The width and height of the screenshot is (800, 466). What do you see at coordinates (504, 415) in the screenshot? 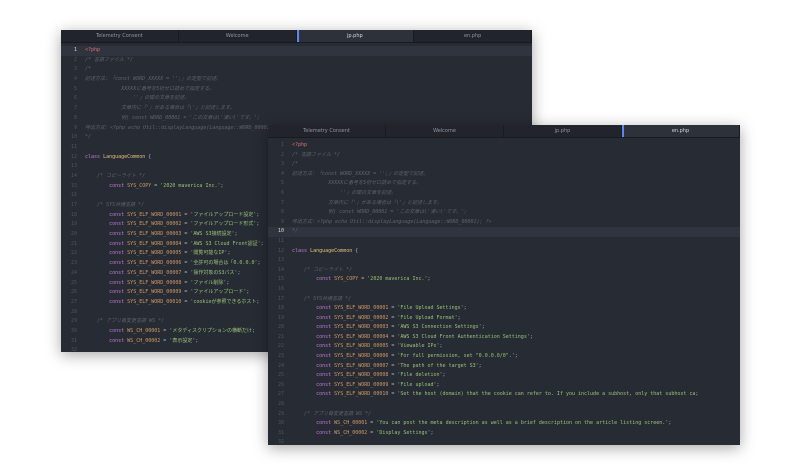
I see `code-line: 29 /* アプリ毎変更言語 WS */` at bounding box center [504, 415].